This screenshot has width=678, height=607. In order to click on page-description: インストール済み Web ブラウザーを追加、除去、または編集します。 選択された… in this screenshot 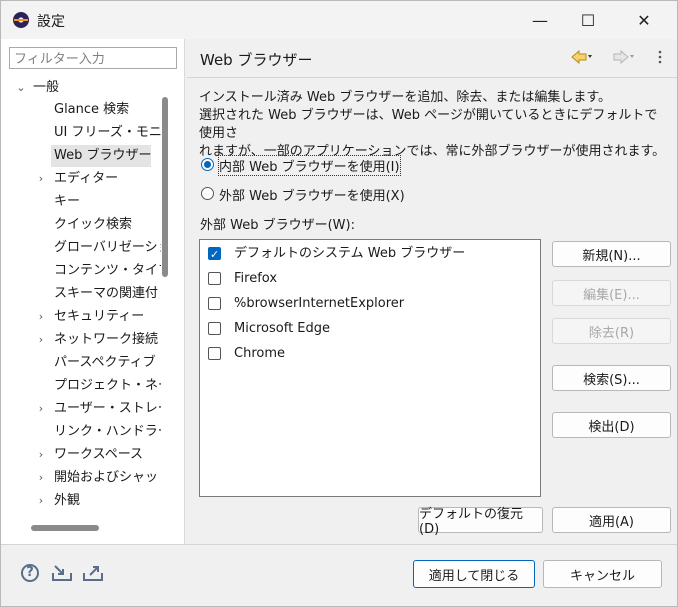, I will do `click(434, 125)`.